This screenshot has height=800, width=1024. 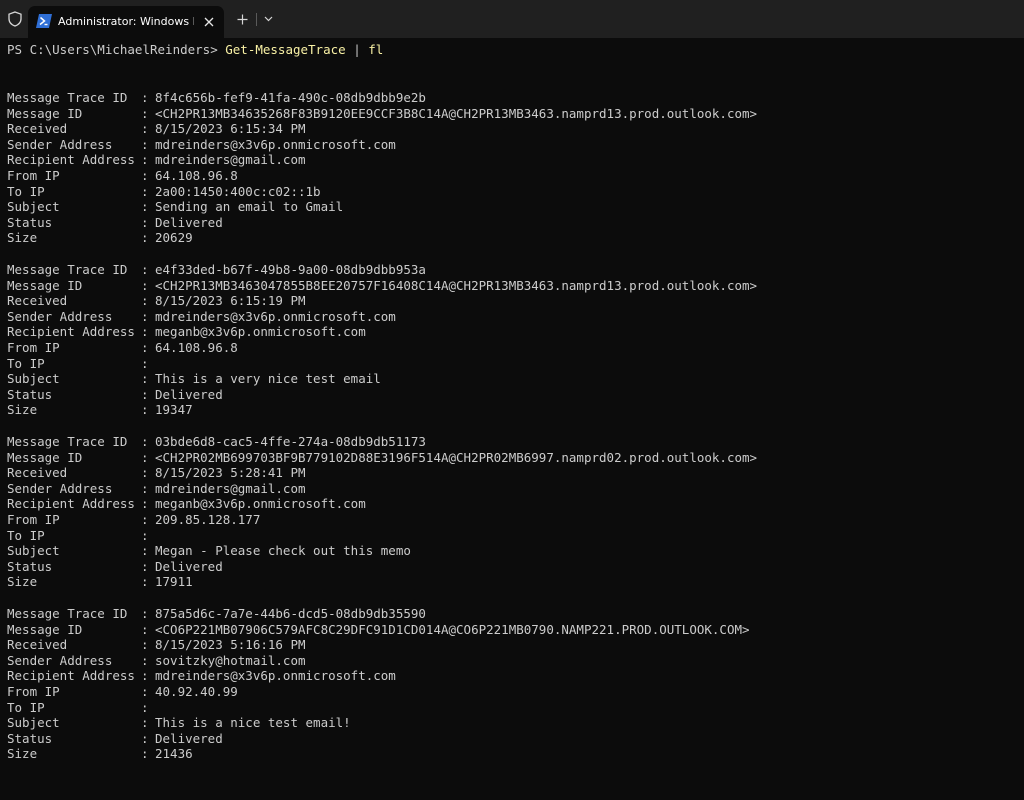 What do you see at coordinates (507, 582) in the screenshot?
I see `field-row-size: Size:17911` at bounding box center [507, 582].